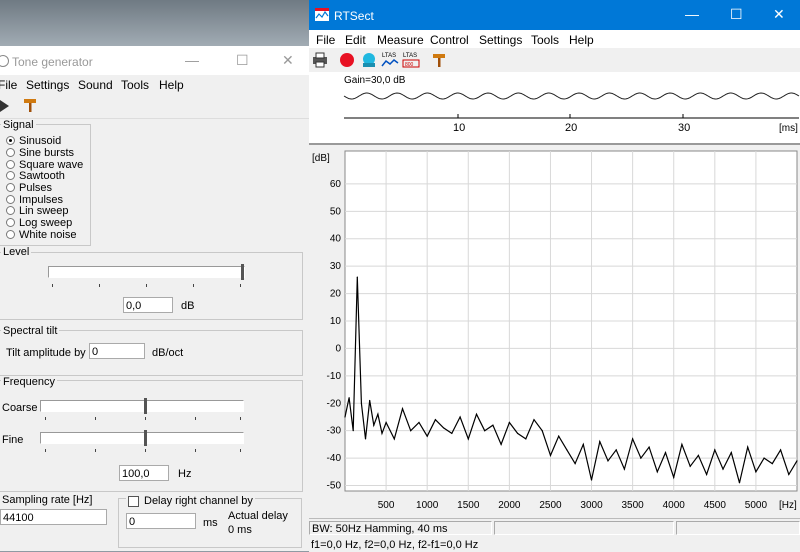 This screenshot has width=800, height=552. I want to click on radio-pulses: Pulses, so click(29, 188).